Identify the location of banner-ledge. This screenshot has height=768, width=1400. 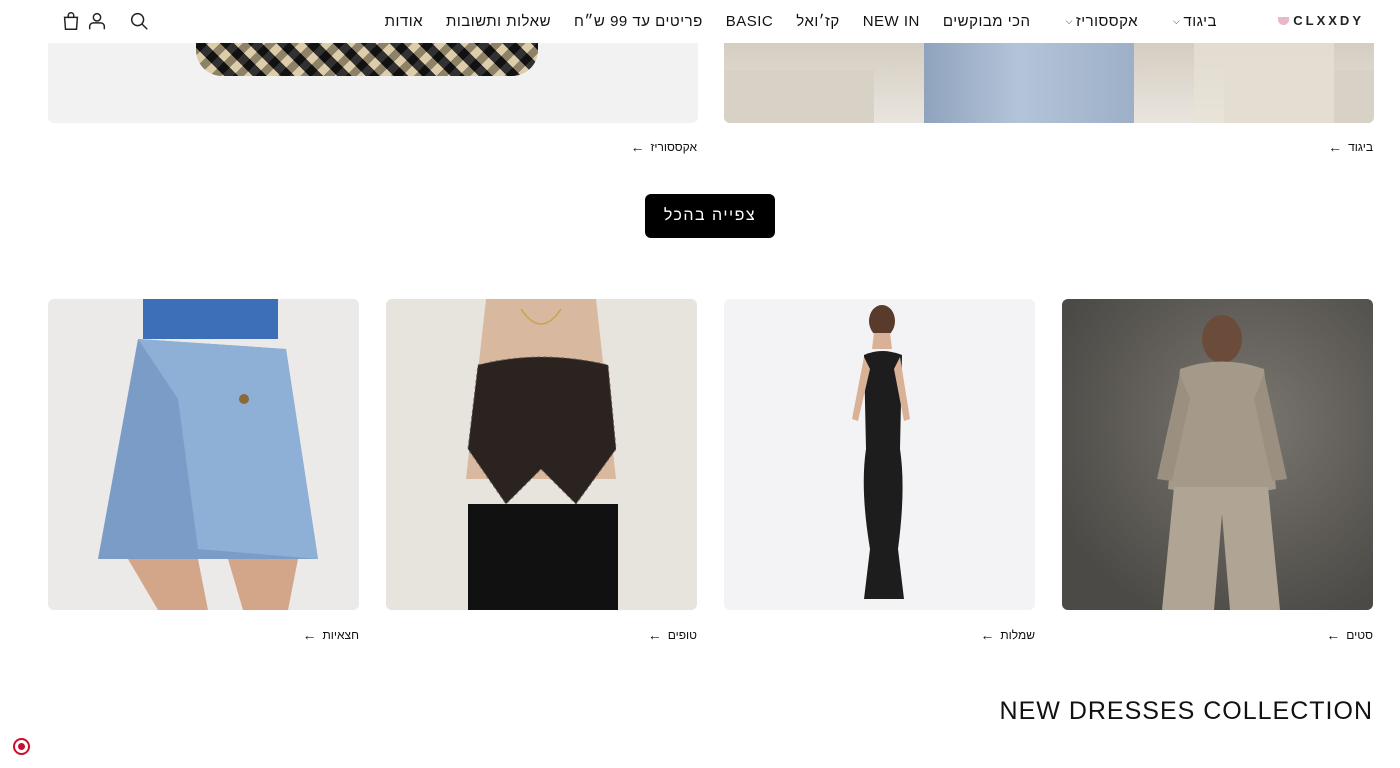
(799, 96).